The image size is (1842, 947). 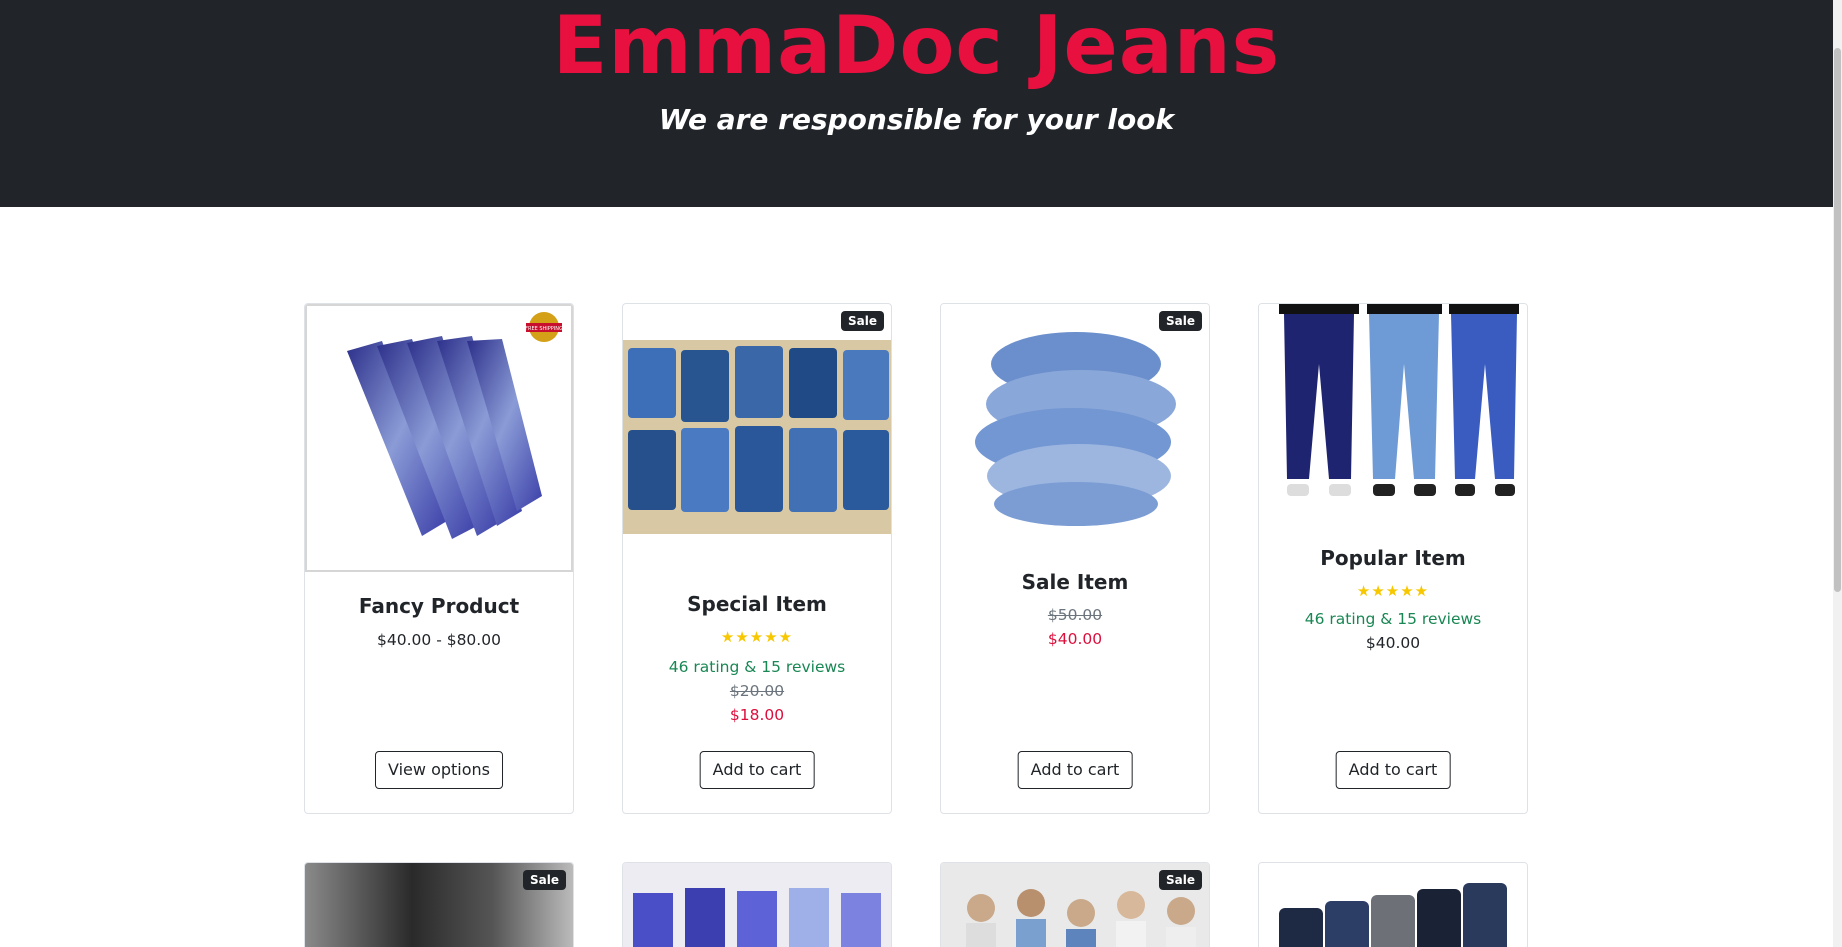 What do you see at coordinates (757, 604) in the screenshot?
I see `product-title: Special Item` at bounding box center [757, 604].